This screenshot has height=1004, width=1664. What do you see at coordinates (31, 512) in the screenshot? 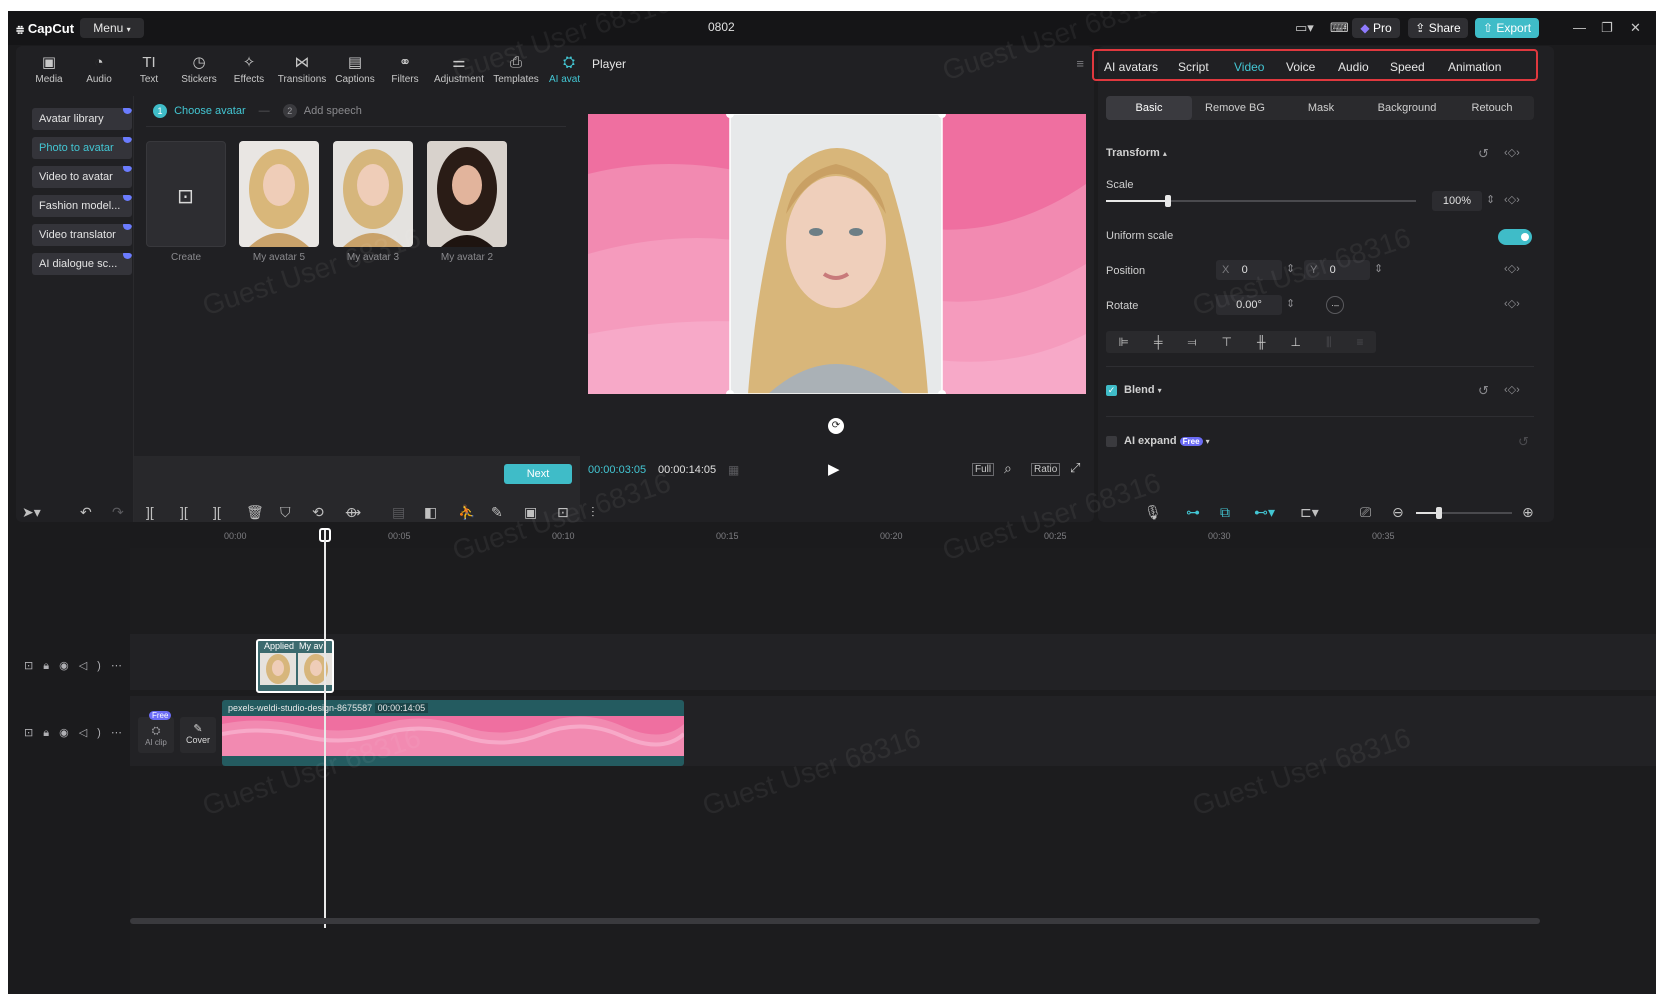
I see `select-tool-icon: ➤▾` at bounding box center [31, 512].